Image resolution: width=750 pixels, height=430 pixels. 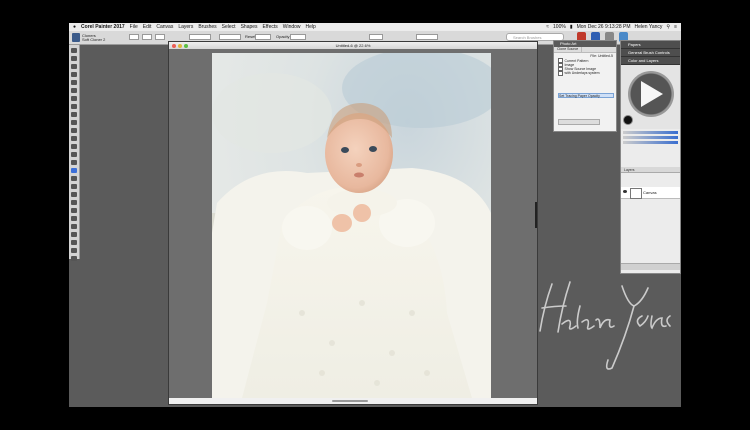 I want to click on layers-tab: Layers, so click(x=650, y=170).